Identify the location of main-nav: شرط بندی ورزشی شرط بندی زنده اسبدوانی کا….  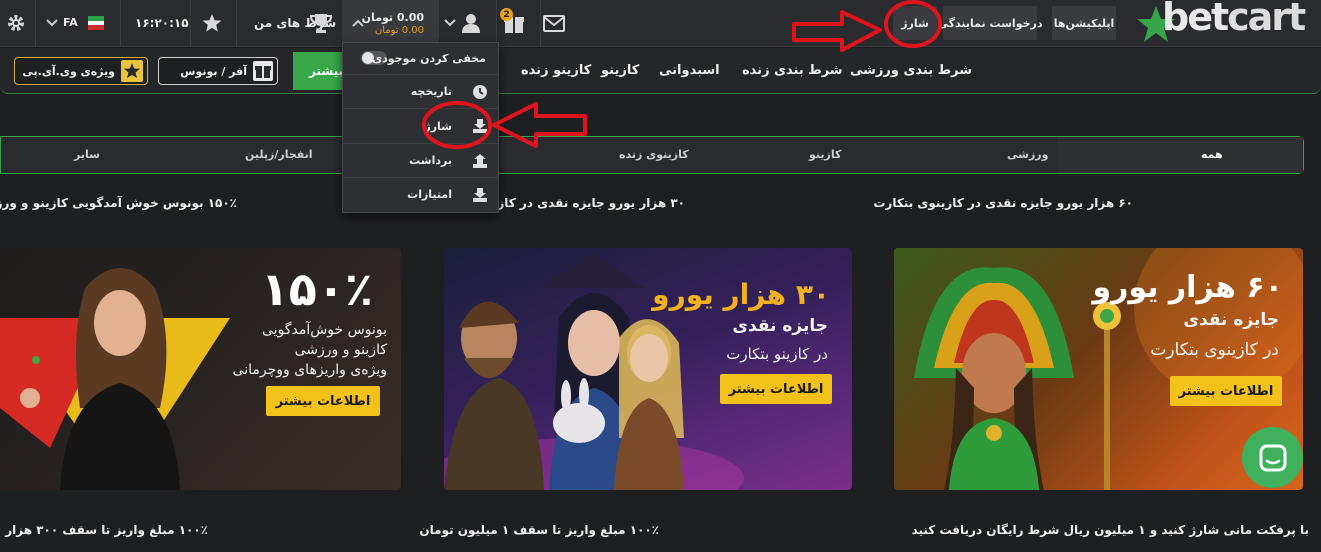
(660, 71).